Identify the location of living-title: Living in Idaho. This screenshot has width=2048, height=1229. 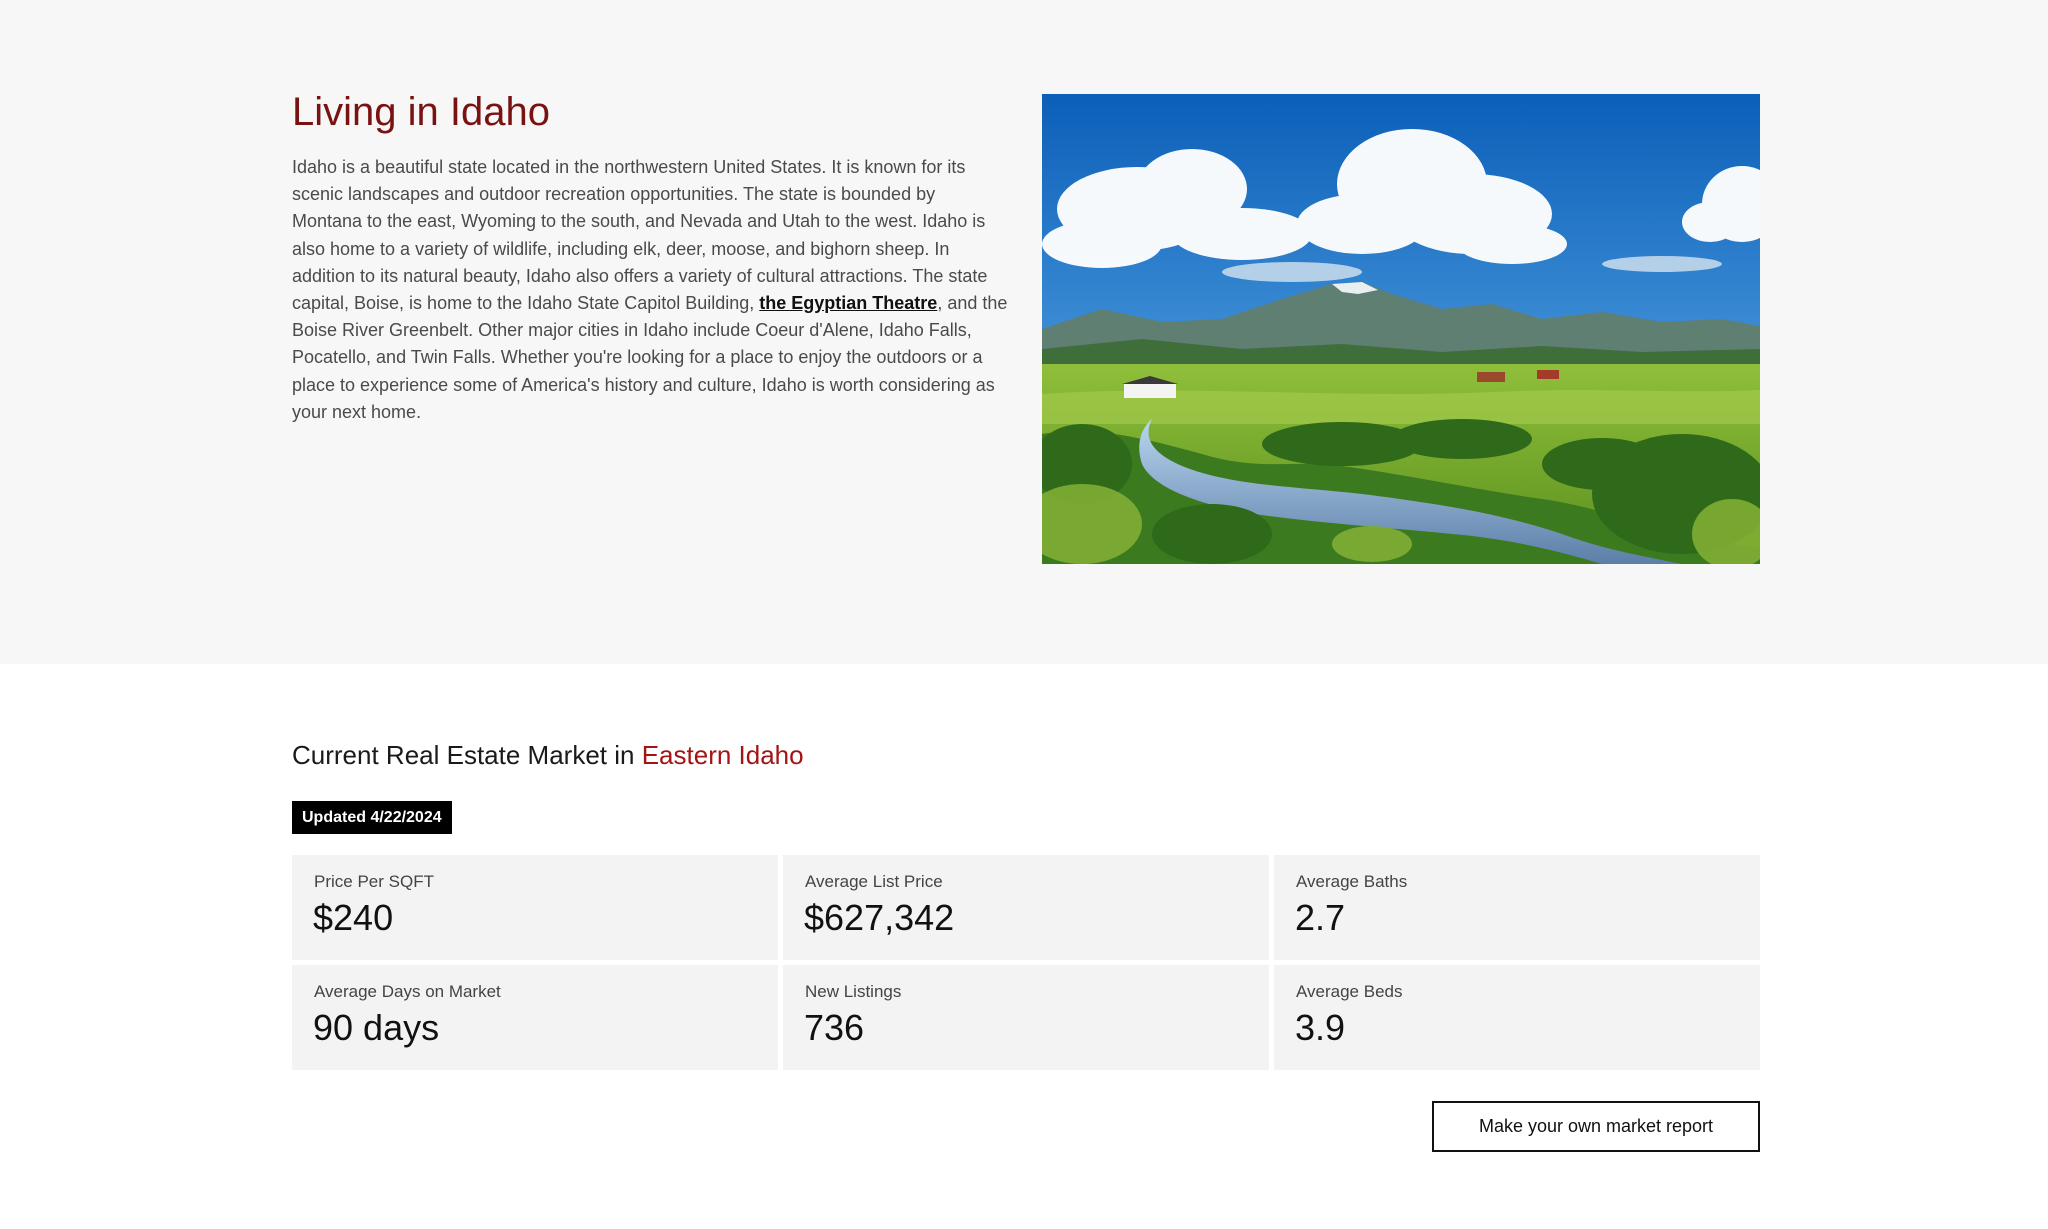
(421, 112).